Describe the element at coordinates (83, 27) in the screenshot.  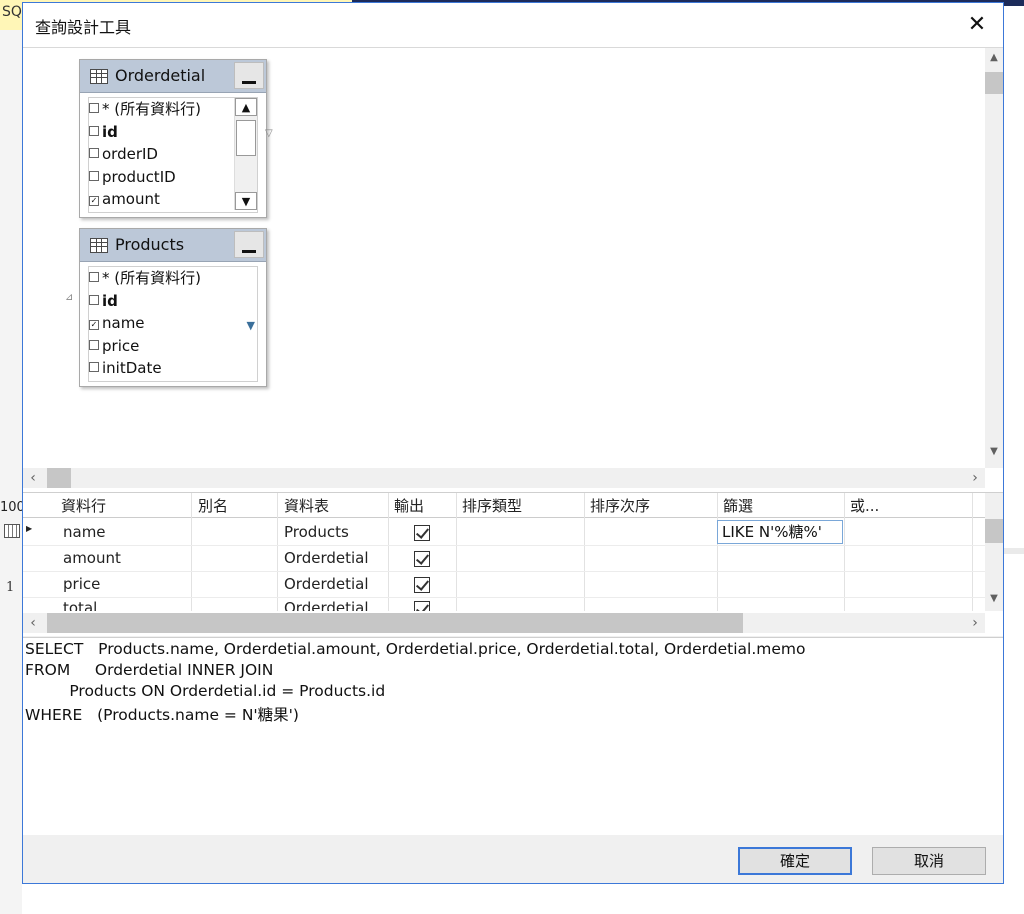
I see `dialog-title: 查詢設計工具` at that location.